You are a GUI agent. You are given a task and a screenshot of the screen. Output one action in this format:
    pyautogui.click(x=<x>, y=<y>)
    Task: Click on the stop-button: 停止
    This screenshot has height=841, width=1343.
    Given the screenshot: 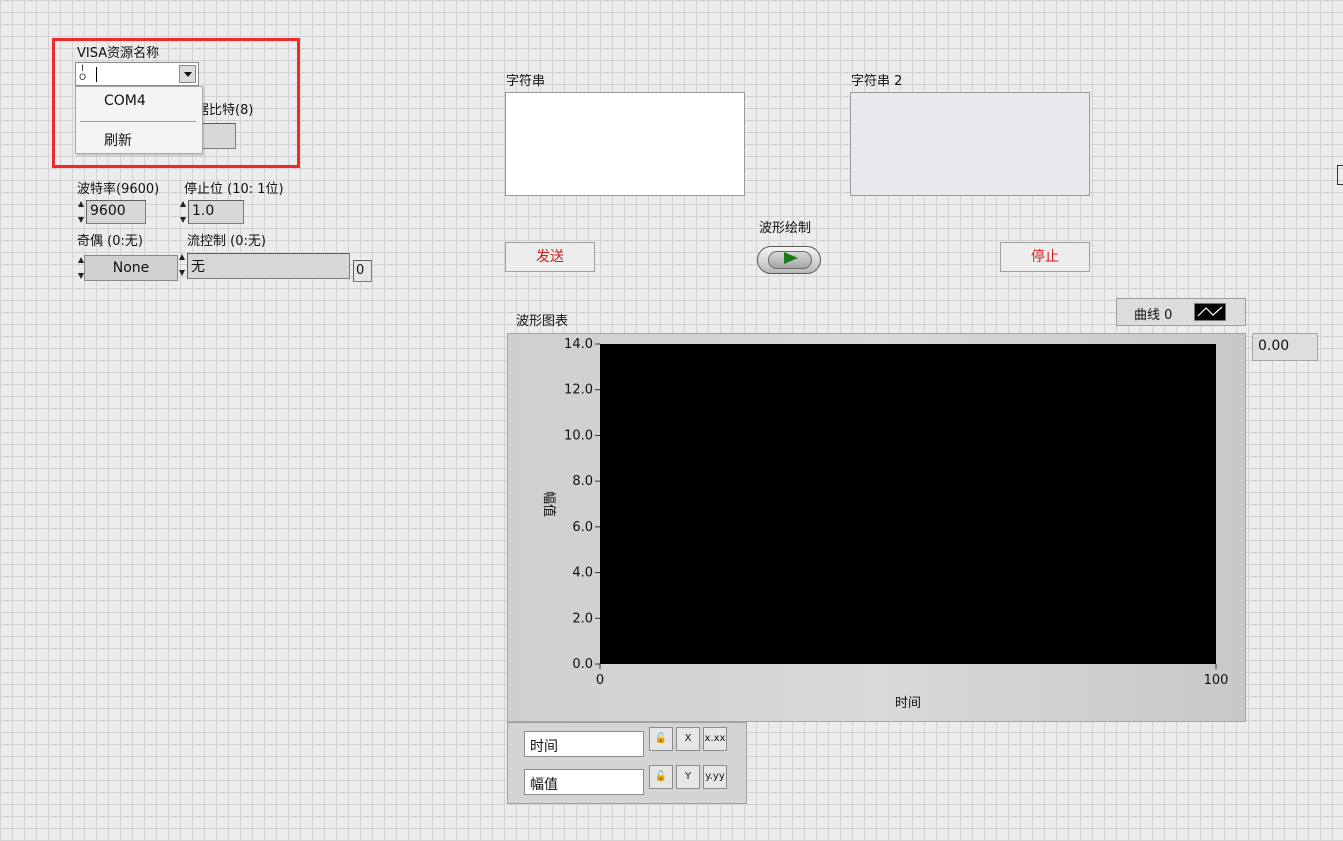 What is the action you would take?
    pyautogui.click(x=1045, y=257)
    